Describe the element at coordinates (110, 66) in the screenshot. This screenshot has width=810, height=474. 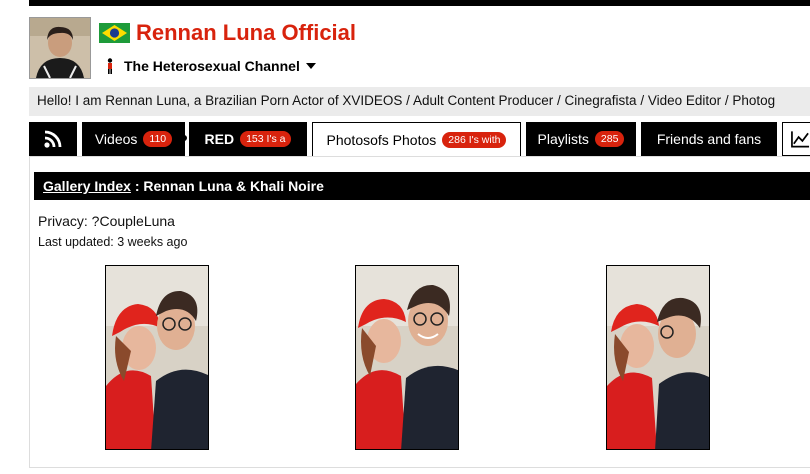
I see `person-icon` at that location.